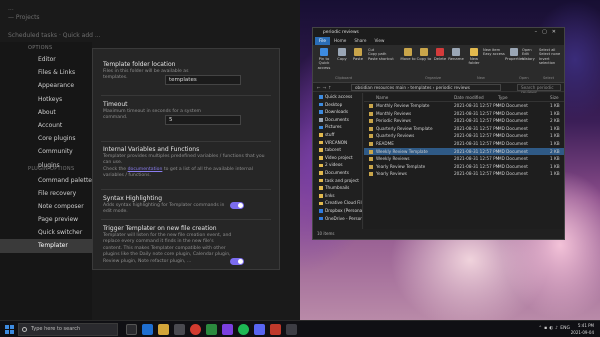  What do you see at coordinates (337, 97) in the screenshot?
I see `nav-item: Quick access` at bounding box center [337, 97].